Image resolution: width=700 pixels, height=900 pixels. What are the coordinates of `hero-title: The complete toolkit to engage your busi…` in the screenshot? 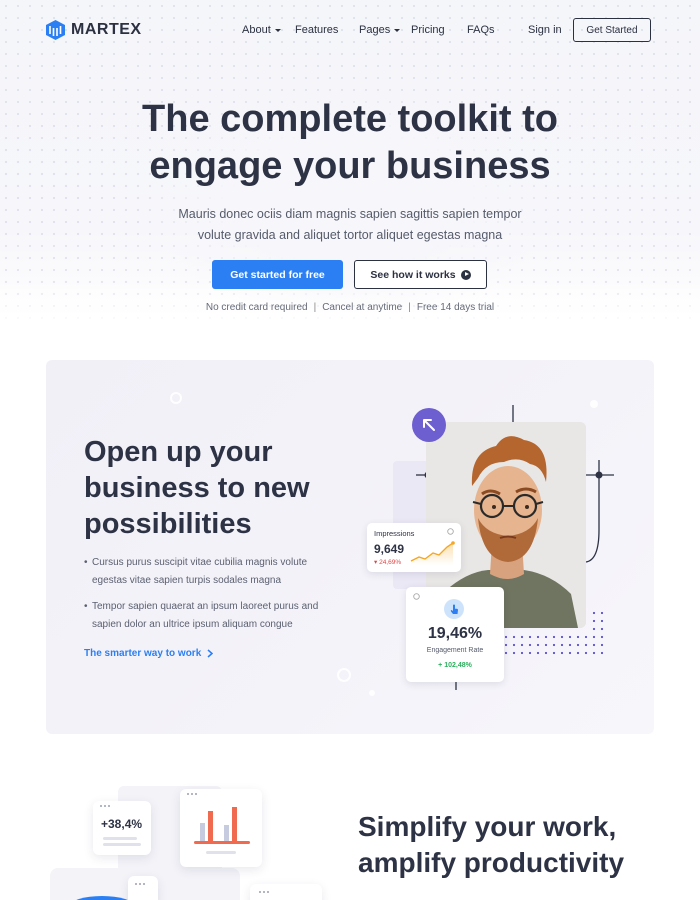 It's located at (350, 143).